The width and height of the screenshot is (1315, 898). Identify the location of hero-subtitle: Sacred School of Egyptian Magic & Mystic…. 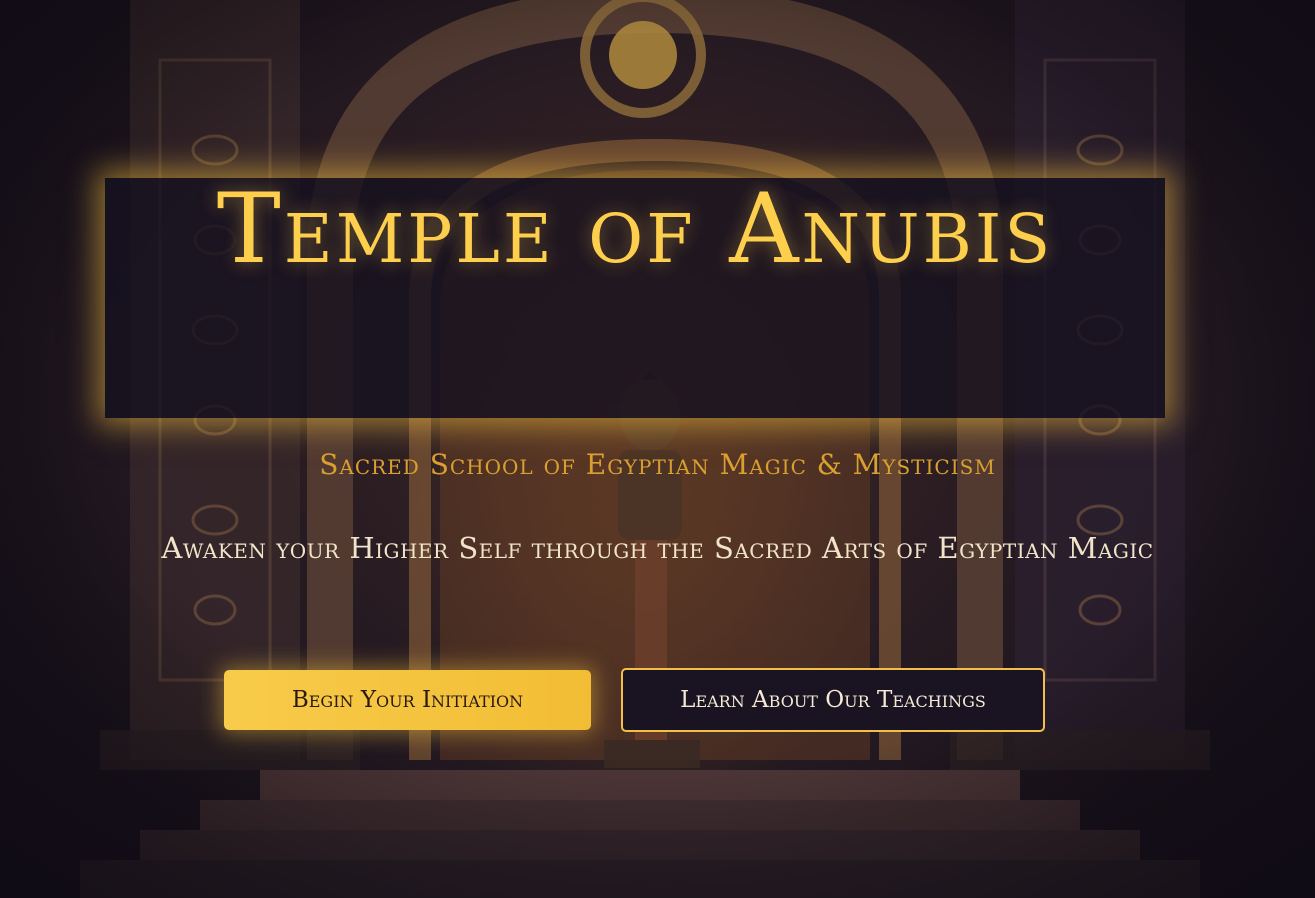
(657, 464).